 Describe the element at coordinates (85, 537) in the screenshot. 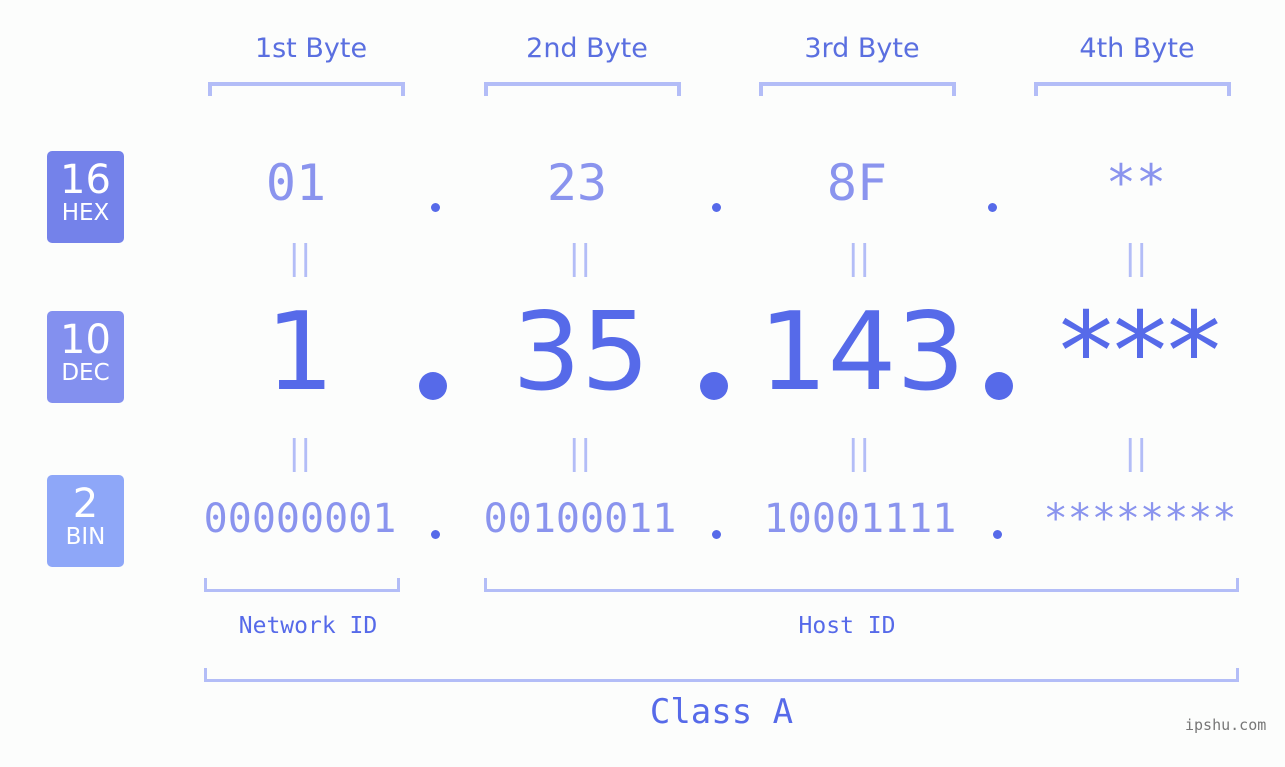

I see `bin-label: BIN` at that location.